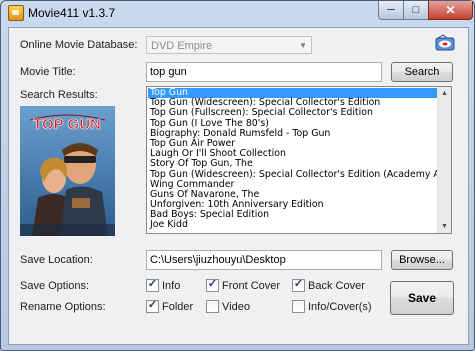 Image resolution: width=475 pixels, height=351 pixels. What do you see at coordinates (67, 124) in the screenshot?
I see `poster-title-text: TOP GUN` at bounding box center [67, 124].